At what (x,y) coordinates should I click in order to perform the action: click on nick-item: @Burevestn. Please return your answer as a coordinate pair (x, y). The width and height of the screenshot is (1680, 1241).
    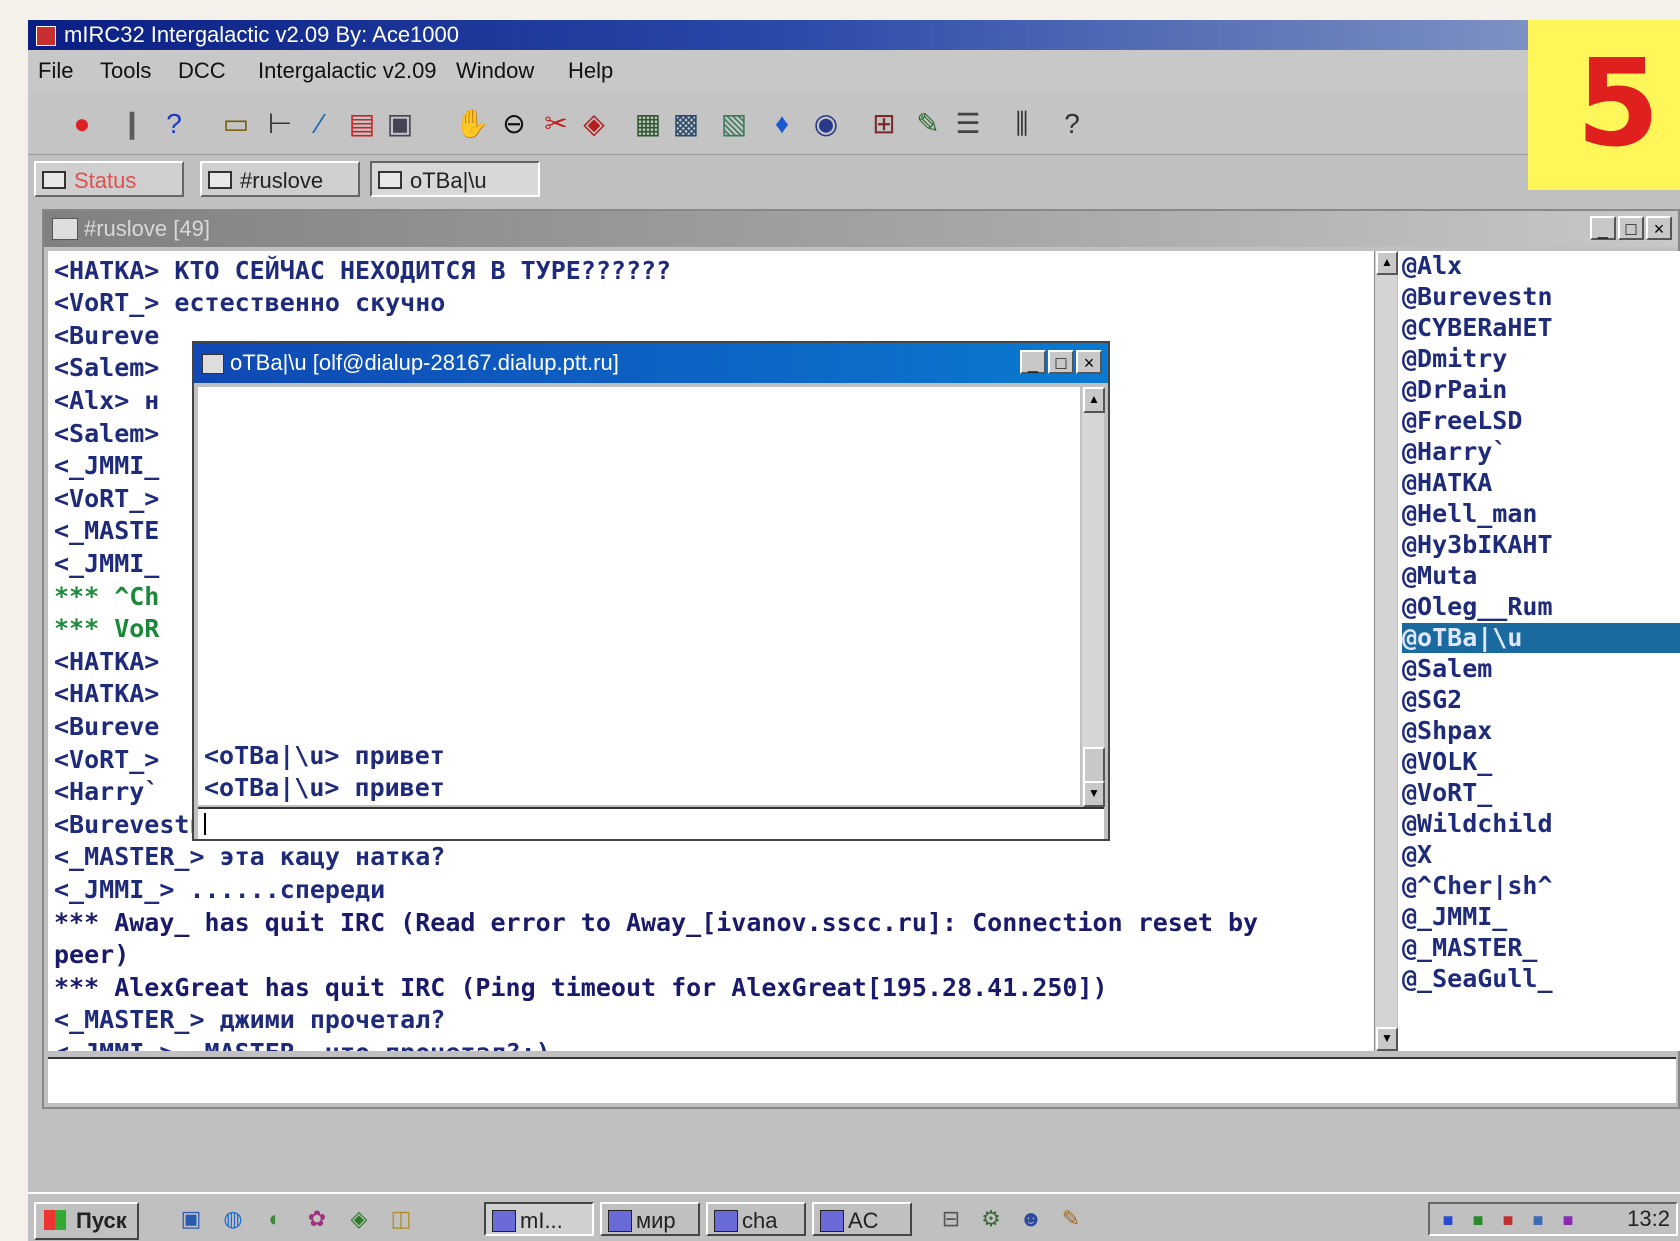
    Looking at the image, I should click on (1541, 297).